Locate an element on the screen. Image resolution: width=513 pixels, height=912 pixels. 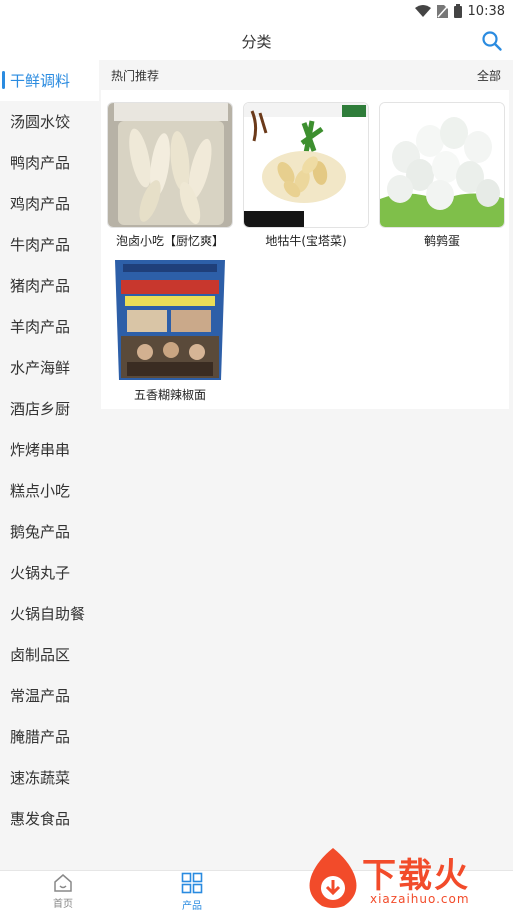
tab-products: 产品 is located at coordinates (192, 892).